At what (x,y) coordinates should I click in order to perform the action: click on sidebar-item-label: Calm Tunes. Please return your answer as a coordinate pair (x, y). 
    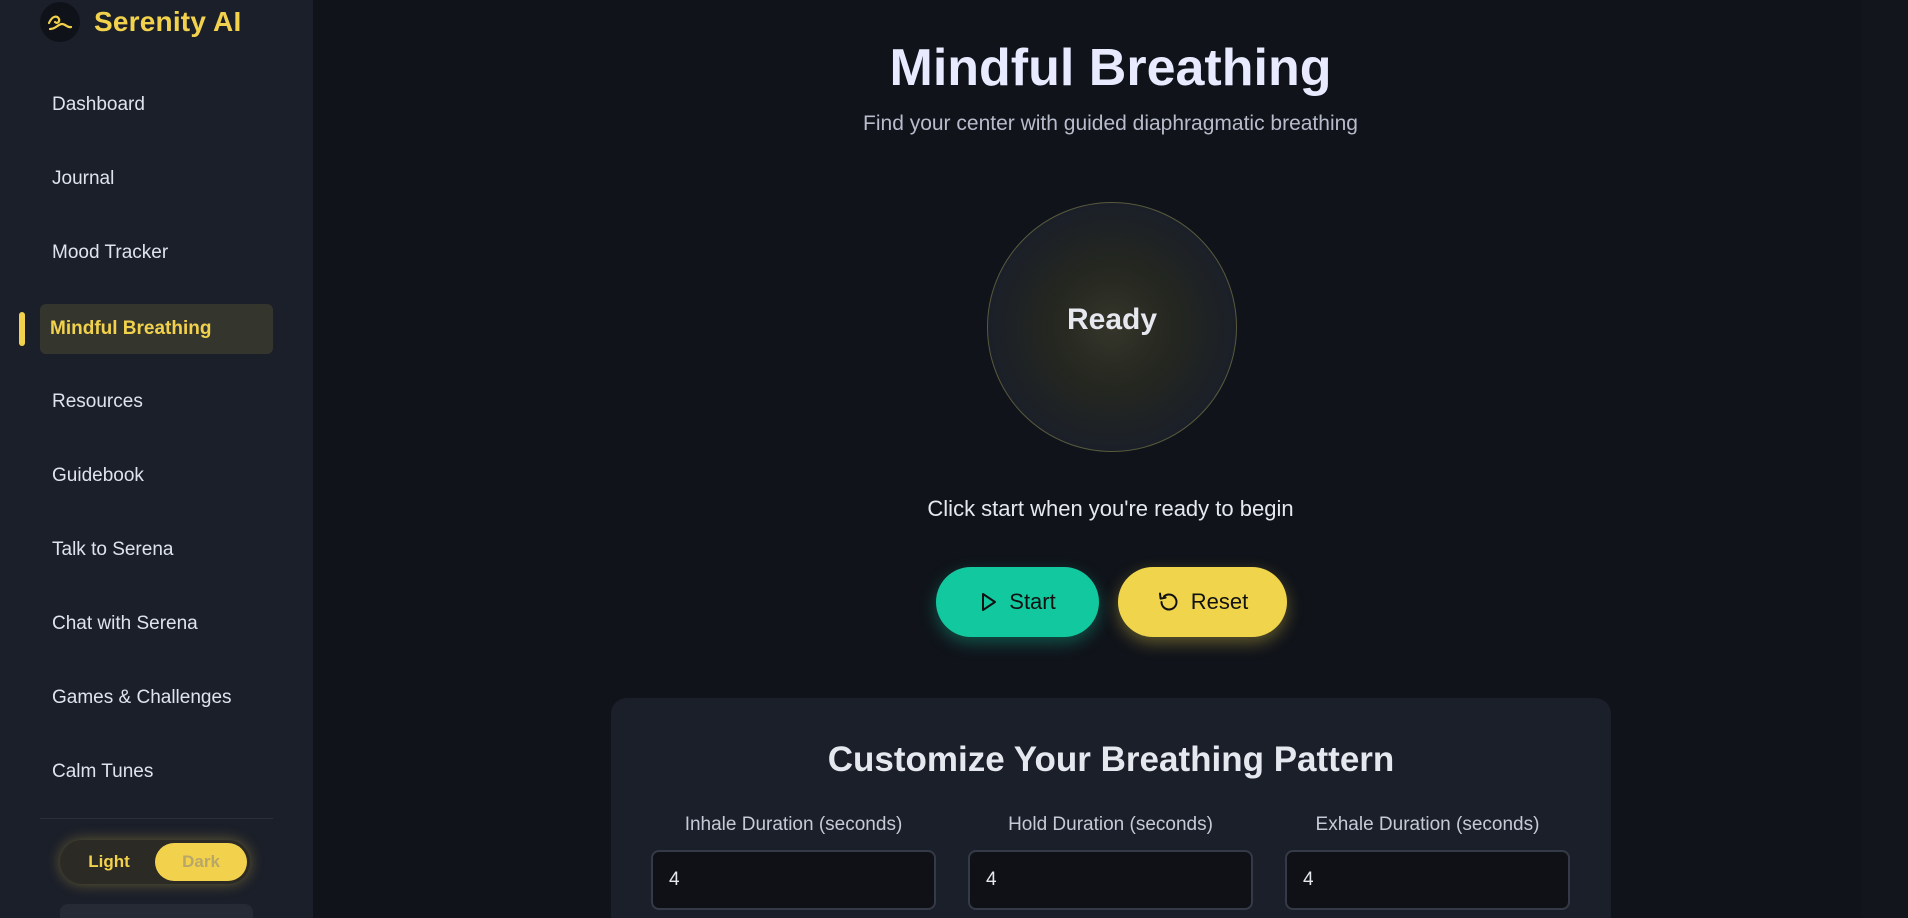
    Looking at the image, I should click on (103, 771).